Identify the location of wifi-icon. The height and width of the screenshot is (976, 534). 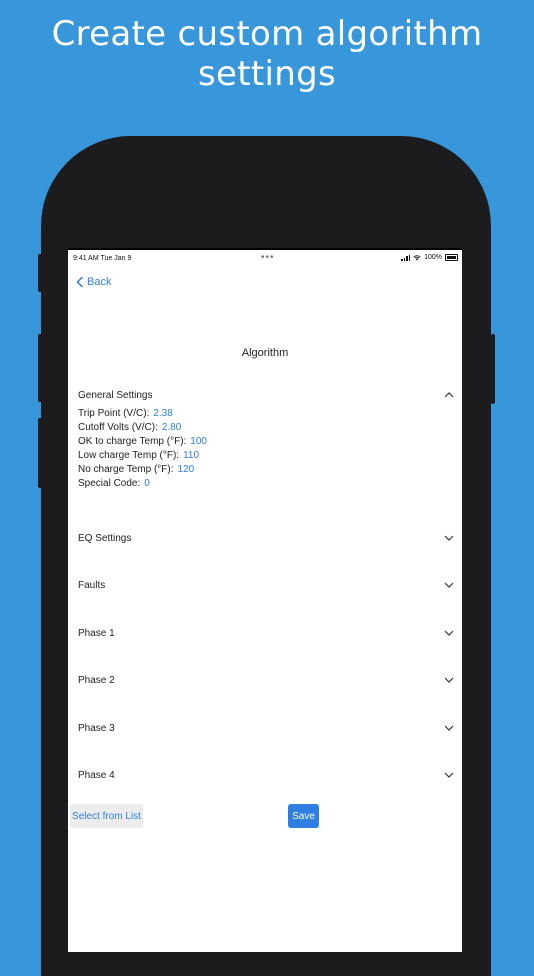
(417, 257).